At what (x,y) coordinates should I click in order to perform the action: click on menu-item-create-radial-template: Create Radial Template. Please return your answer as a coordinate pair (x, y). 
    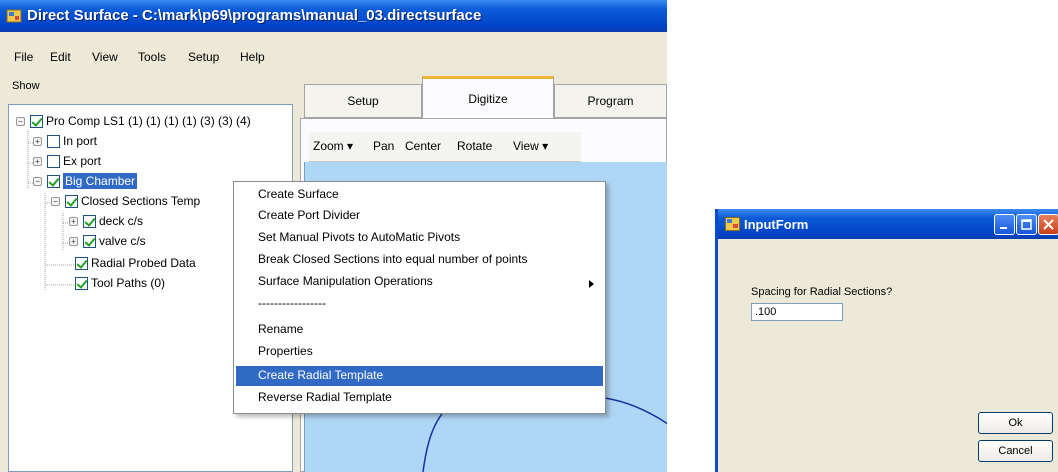
    Looking at the image, I should click on (320, 375).